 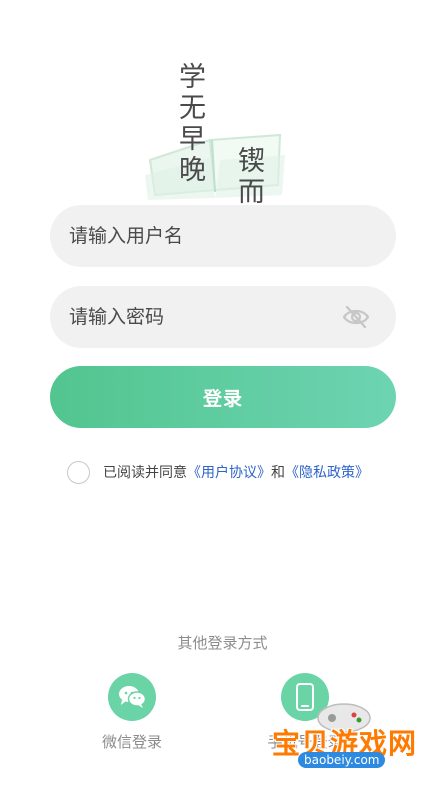 I want to click on agreement-text: 已阅读并同意《用户协议》和《隐私政策》, so click(x=236, y=472).